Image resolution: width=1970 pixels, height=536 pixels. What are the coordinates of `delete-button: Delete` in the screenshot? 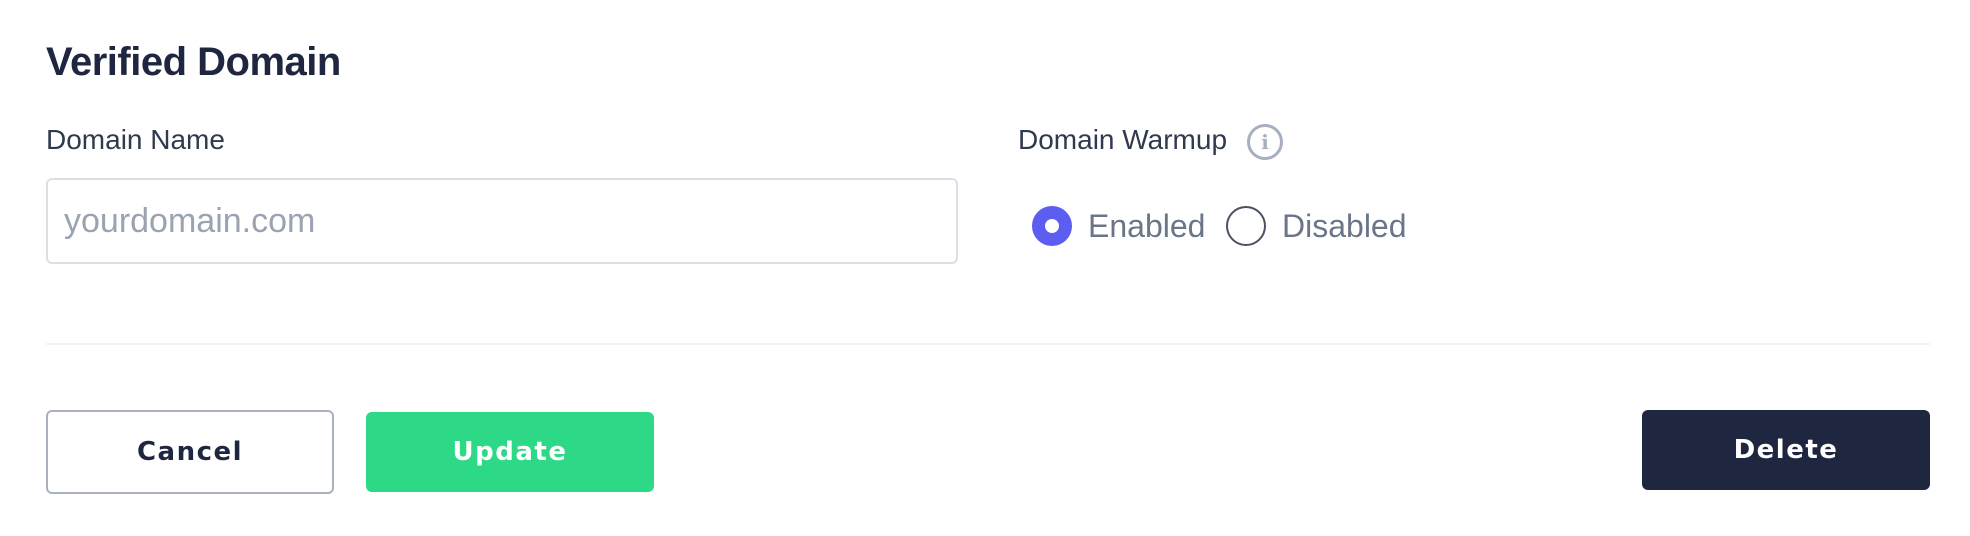 It's located at (1786, 450).